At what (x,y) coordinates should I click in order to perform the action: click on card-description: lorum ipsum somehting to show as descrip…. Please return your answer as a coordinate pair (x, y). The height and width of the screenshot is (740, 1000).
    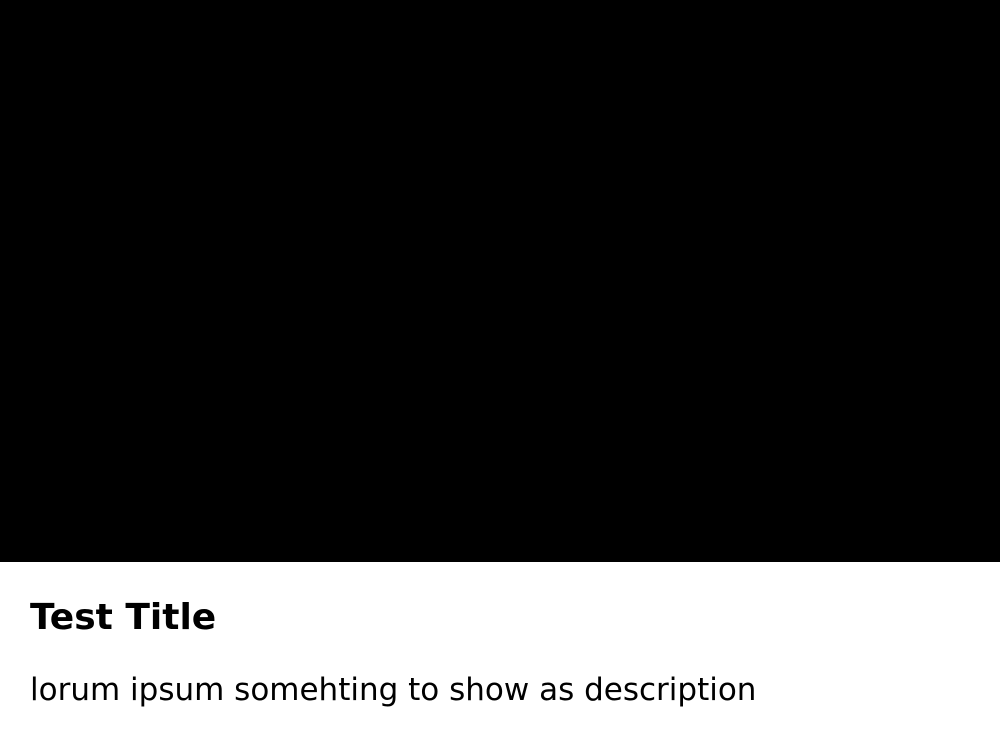
    Looking at the image, I should click on (393, 690).